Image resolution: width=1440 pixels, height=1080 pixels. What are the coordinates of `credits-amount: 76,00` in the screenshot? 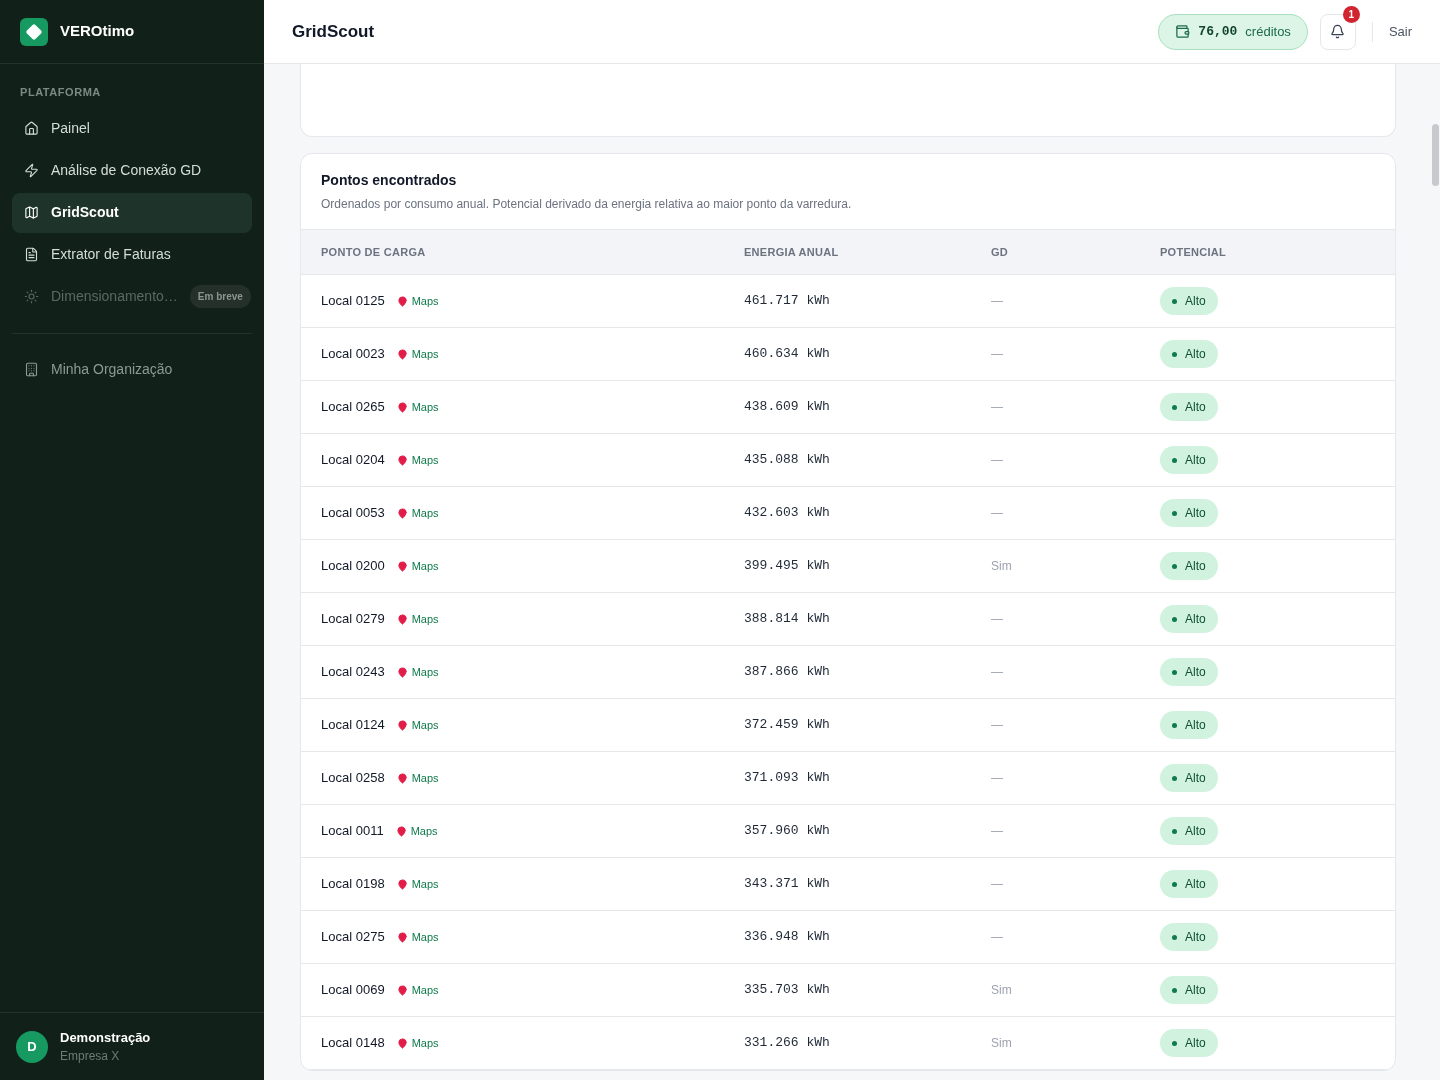 It's located at (1218, 31).